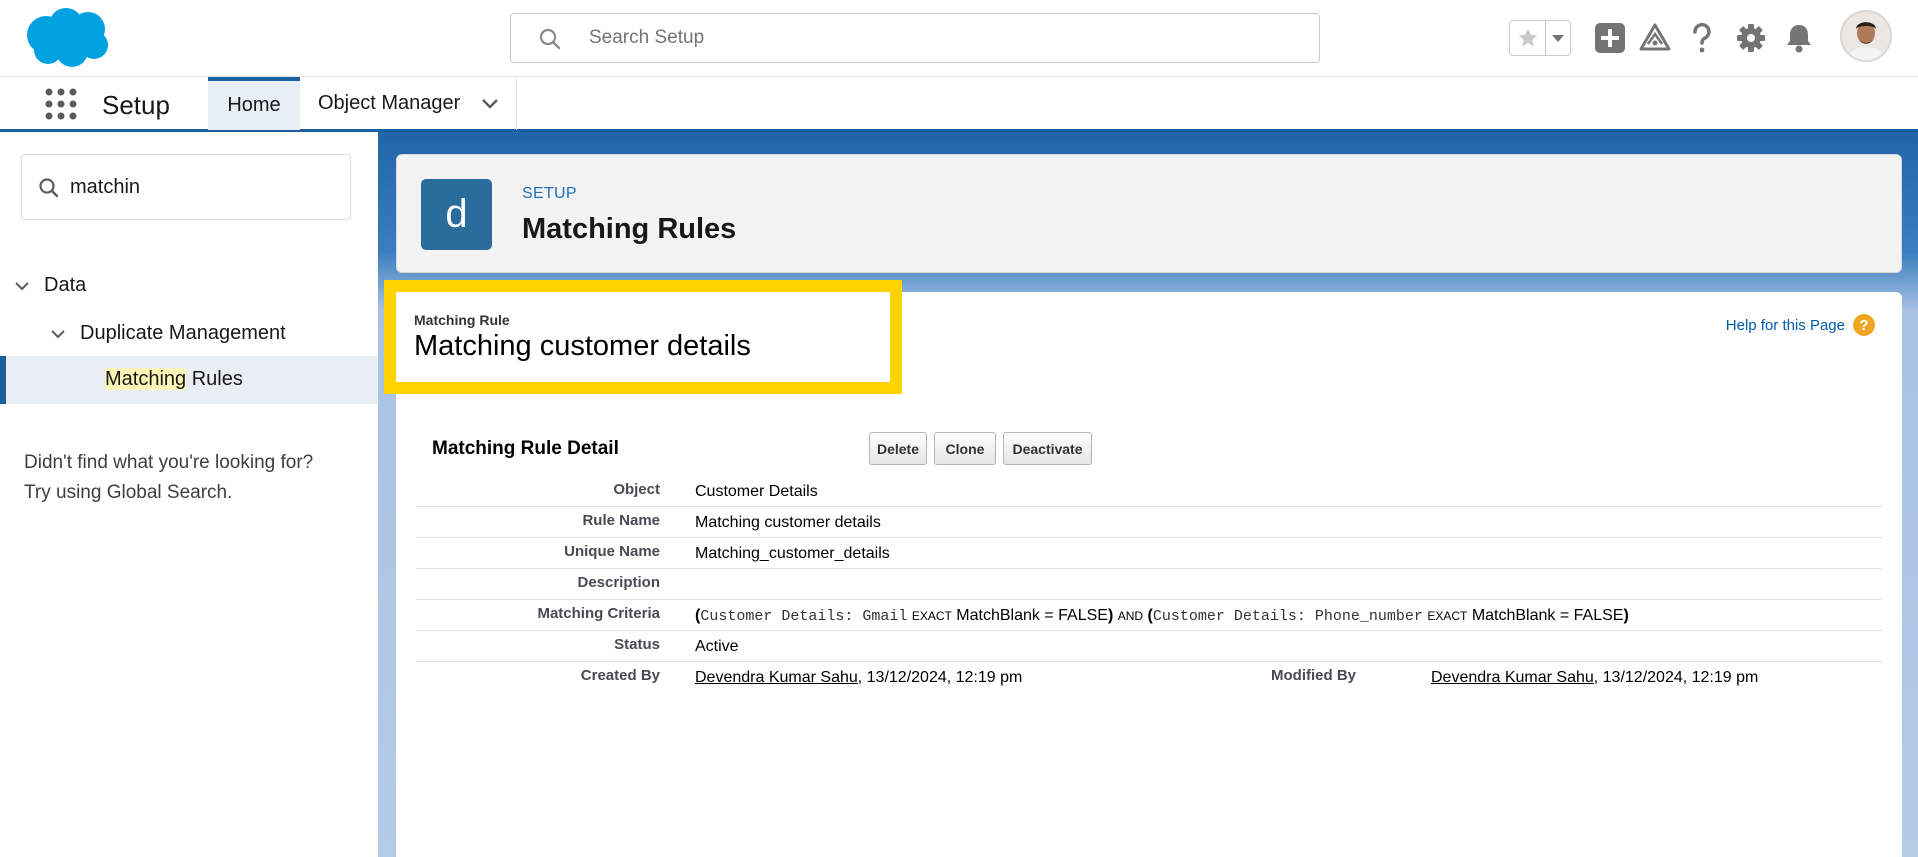 Image resolution: width=1918 pixels, height=857 pixels. What do you see at coordinates (1676, 677) in the screenshot?
I see `modified-by-date: , 13/12/2024, 12:19 pm` at bounding box center [1676, 677].